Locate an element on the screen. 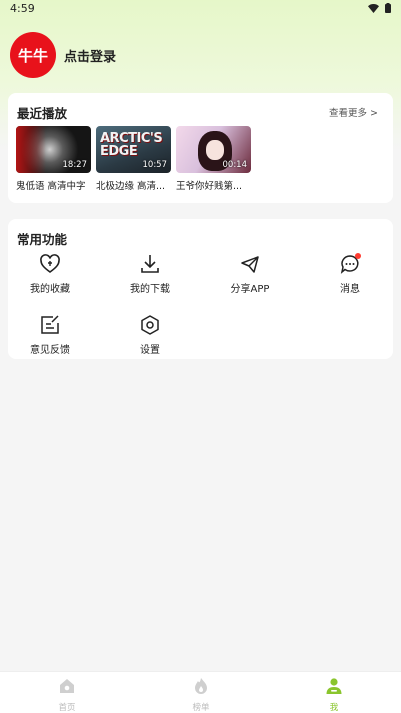 The width and height of the screenshot is (401, 713). battery-icon is located at coordinates (388, 8).